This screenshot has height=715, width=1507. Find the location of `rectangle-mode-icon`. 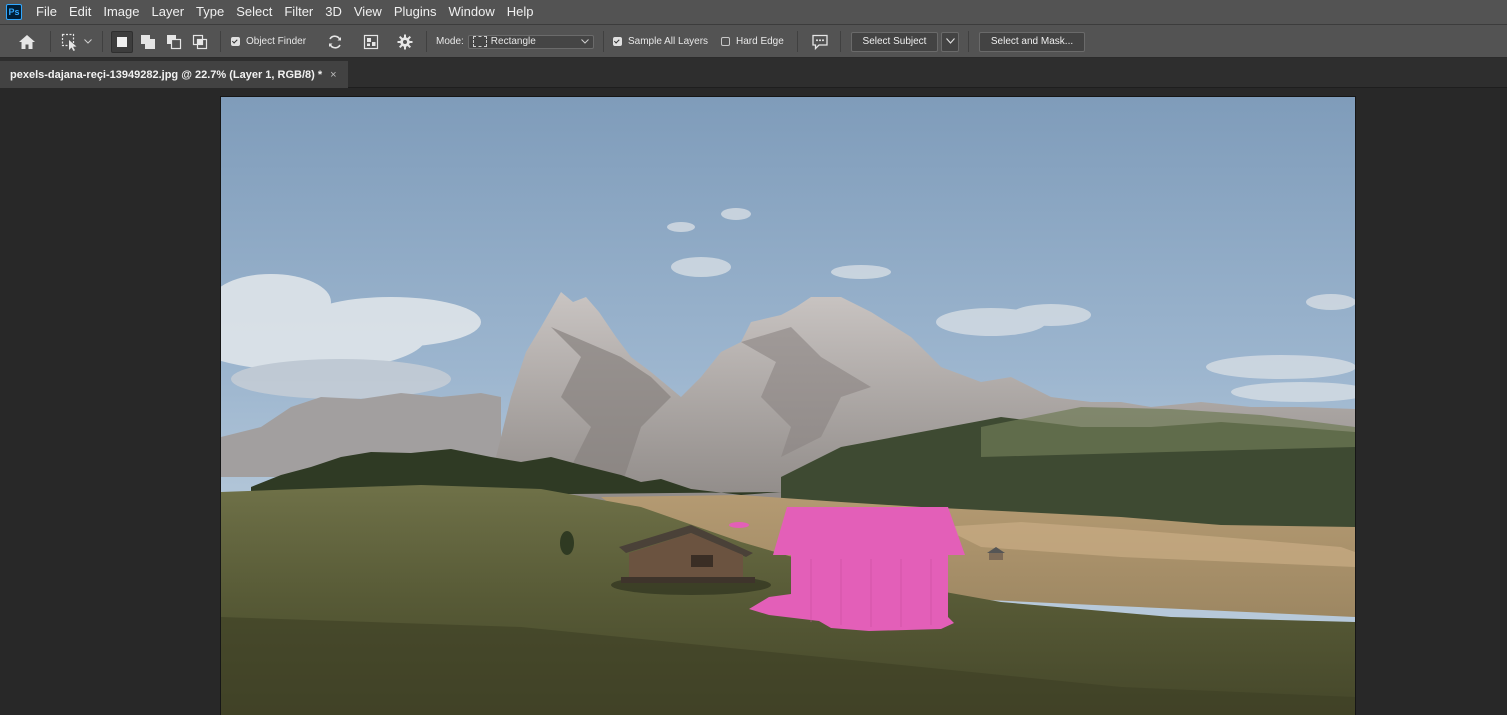

rectangle-mode-icon is located at coordinates (479, 41).